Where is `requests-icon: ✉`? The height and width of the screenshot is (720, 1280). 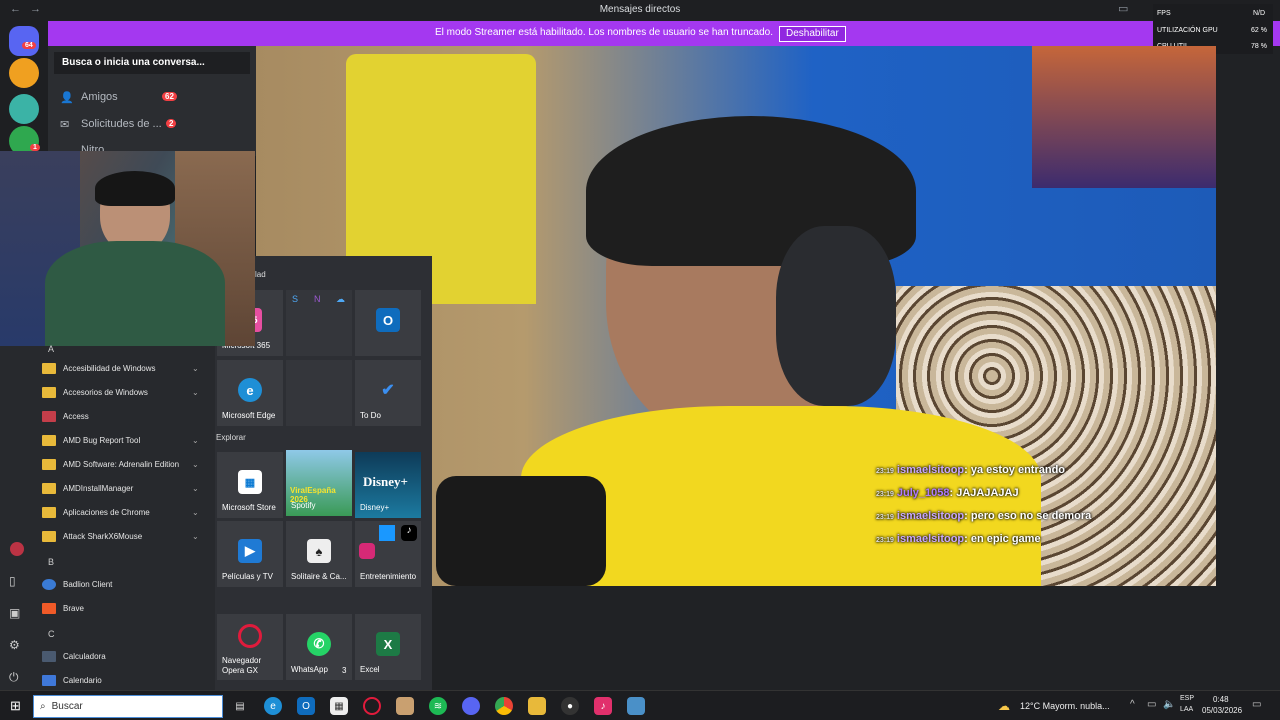
requests-icon: ✉ is located at coordinates (65, 125).